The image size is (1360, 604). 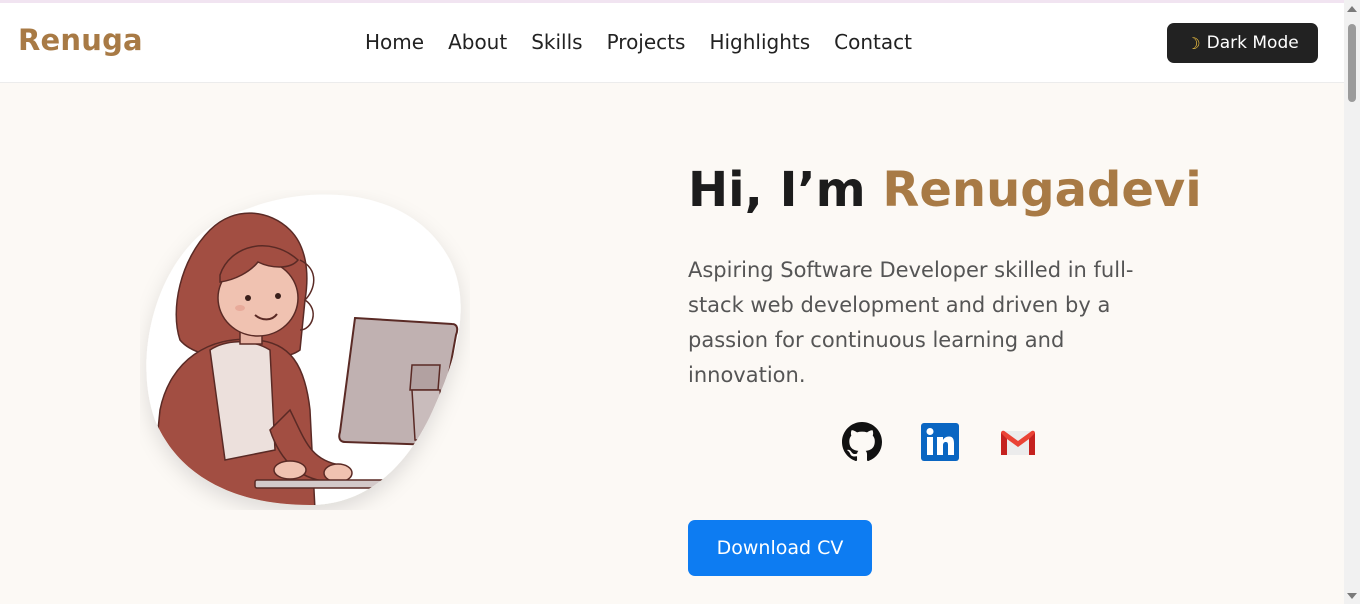 What do you see at coordinates (80, 40) in the screenshot?
I see `brand-logo: Renuga` at bounding box center [80, 40].